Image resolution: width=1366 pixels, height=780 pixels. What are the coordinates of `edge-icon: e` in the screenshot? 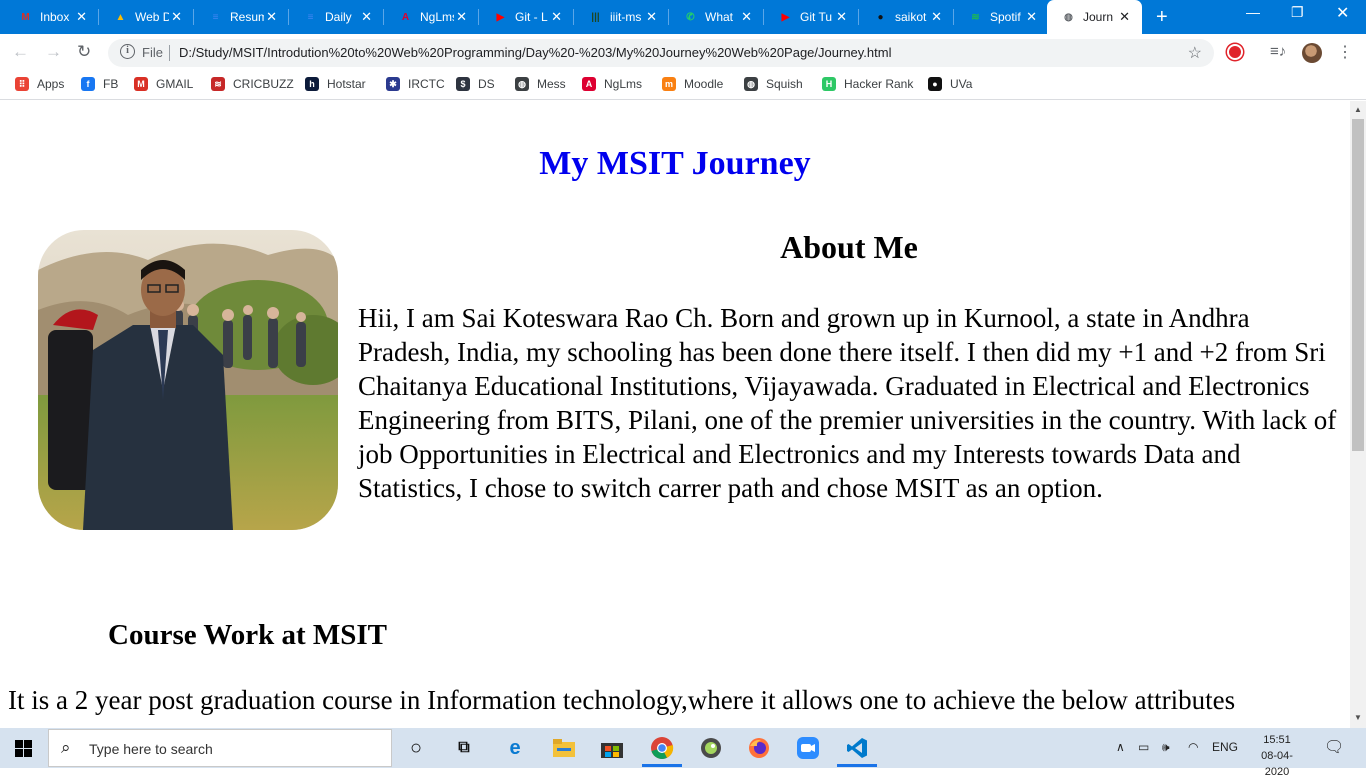 It's located at (515, 748).